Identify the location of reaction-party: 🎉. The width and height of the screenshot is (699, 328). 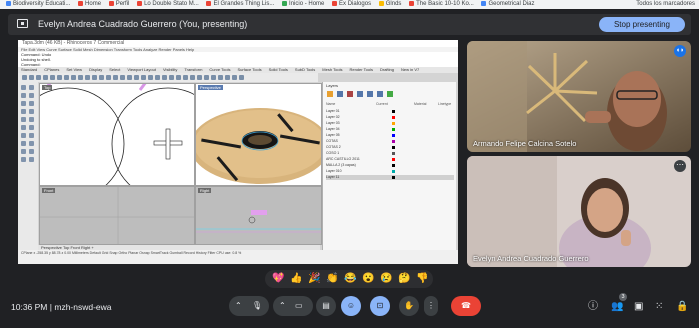
(314, 279).